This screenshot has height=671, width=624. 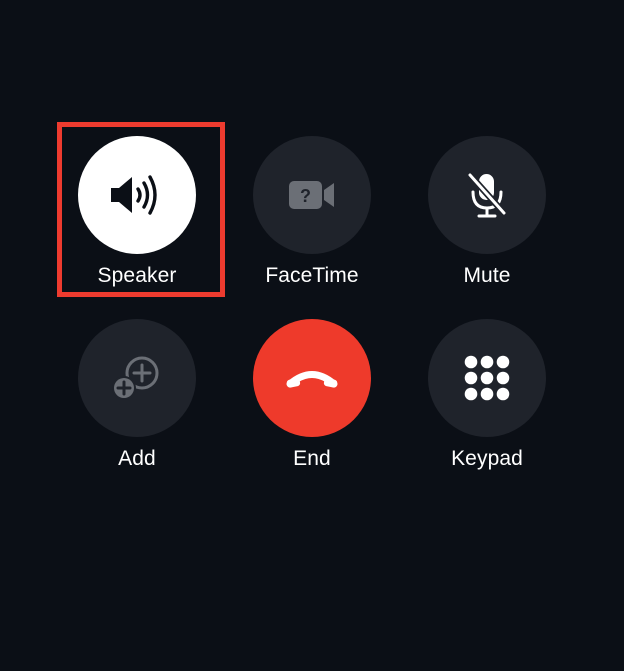 What do you see at coordinates (137, 275) in the screenshot?
I see `speaker-label: Speaker` at bounding box center [137, 275].